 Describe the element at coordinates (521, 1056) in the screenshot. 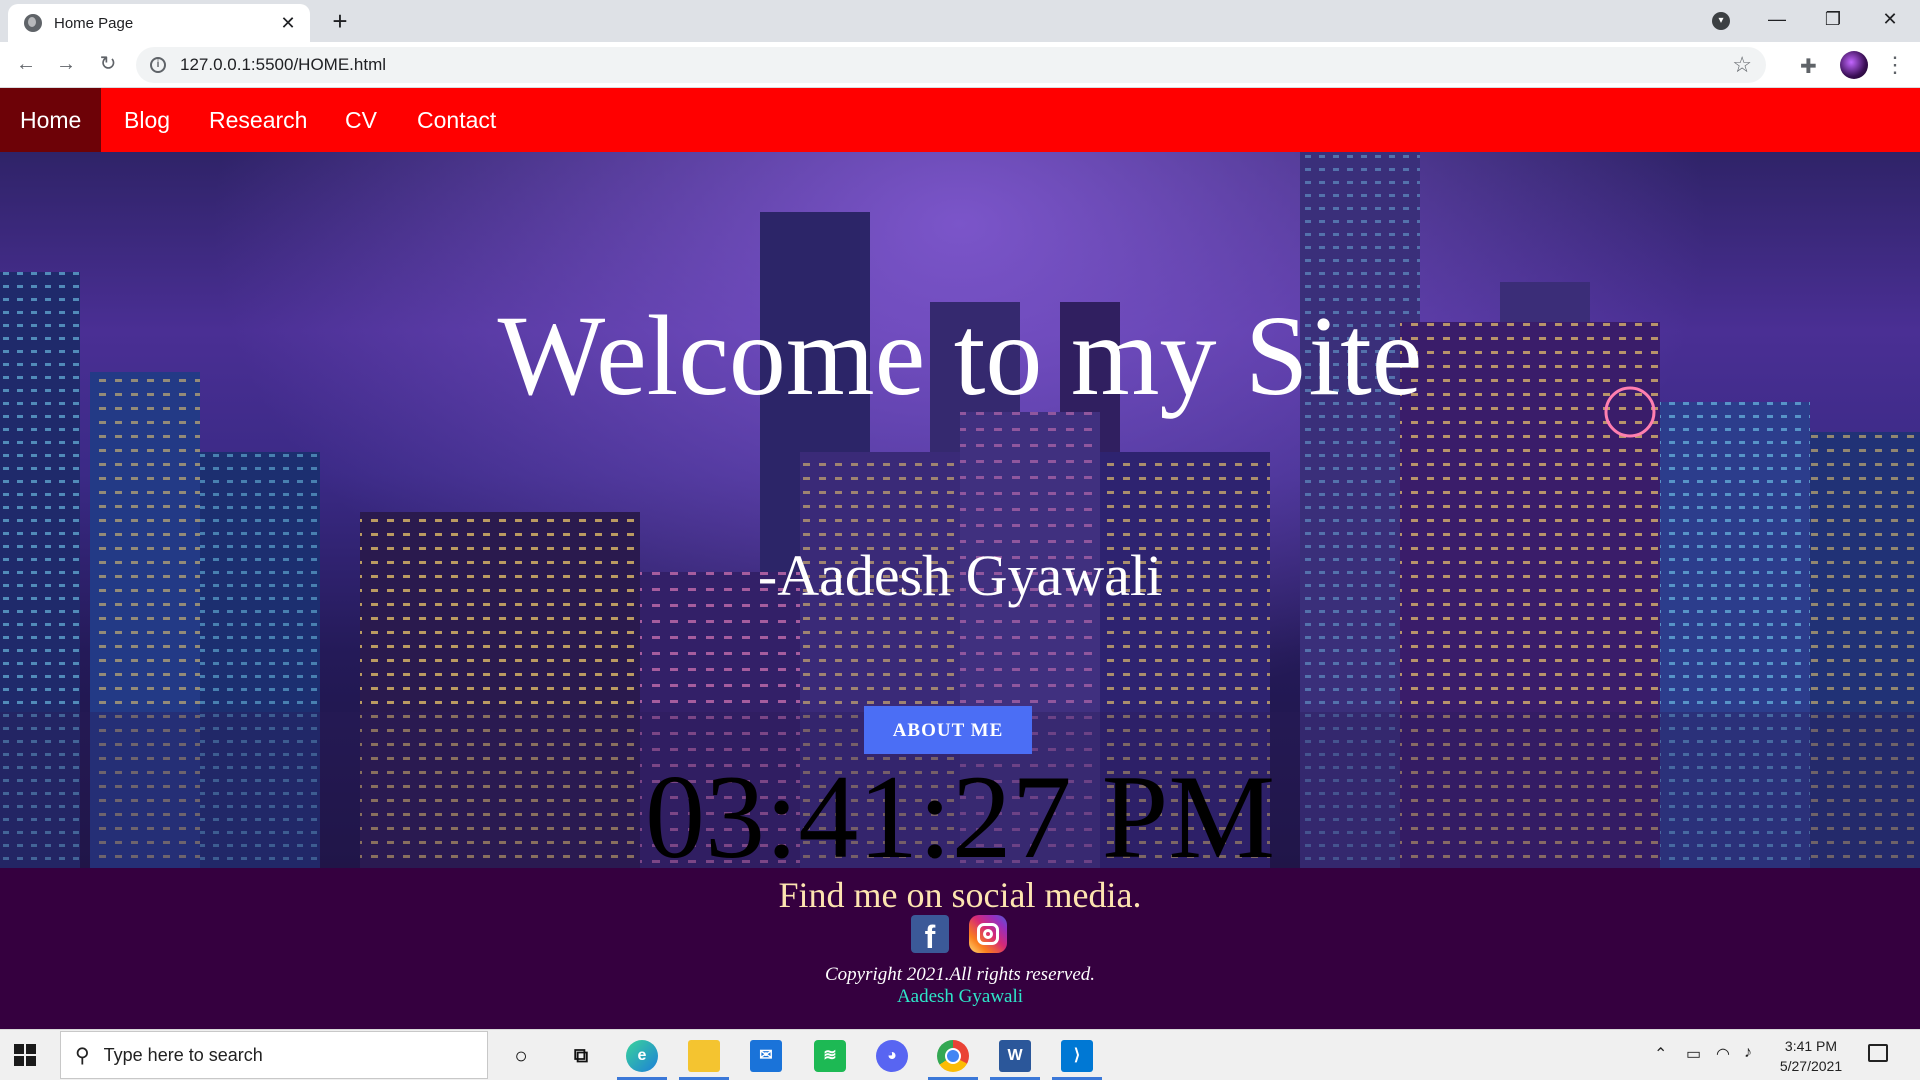

I see `cortana-icon: ○` at that location.